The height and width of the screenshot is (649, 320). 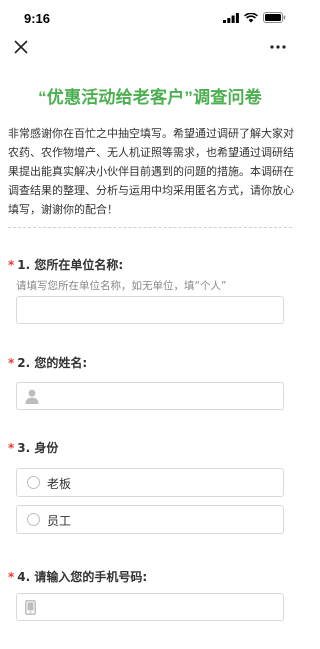 What do you see at coordinates (59, 484) in the screenshot?
I see `option-label: 老板` at bounding box center [59, 484].